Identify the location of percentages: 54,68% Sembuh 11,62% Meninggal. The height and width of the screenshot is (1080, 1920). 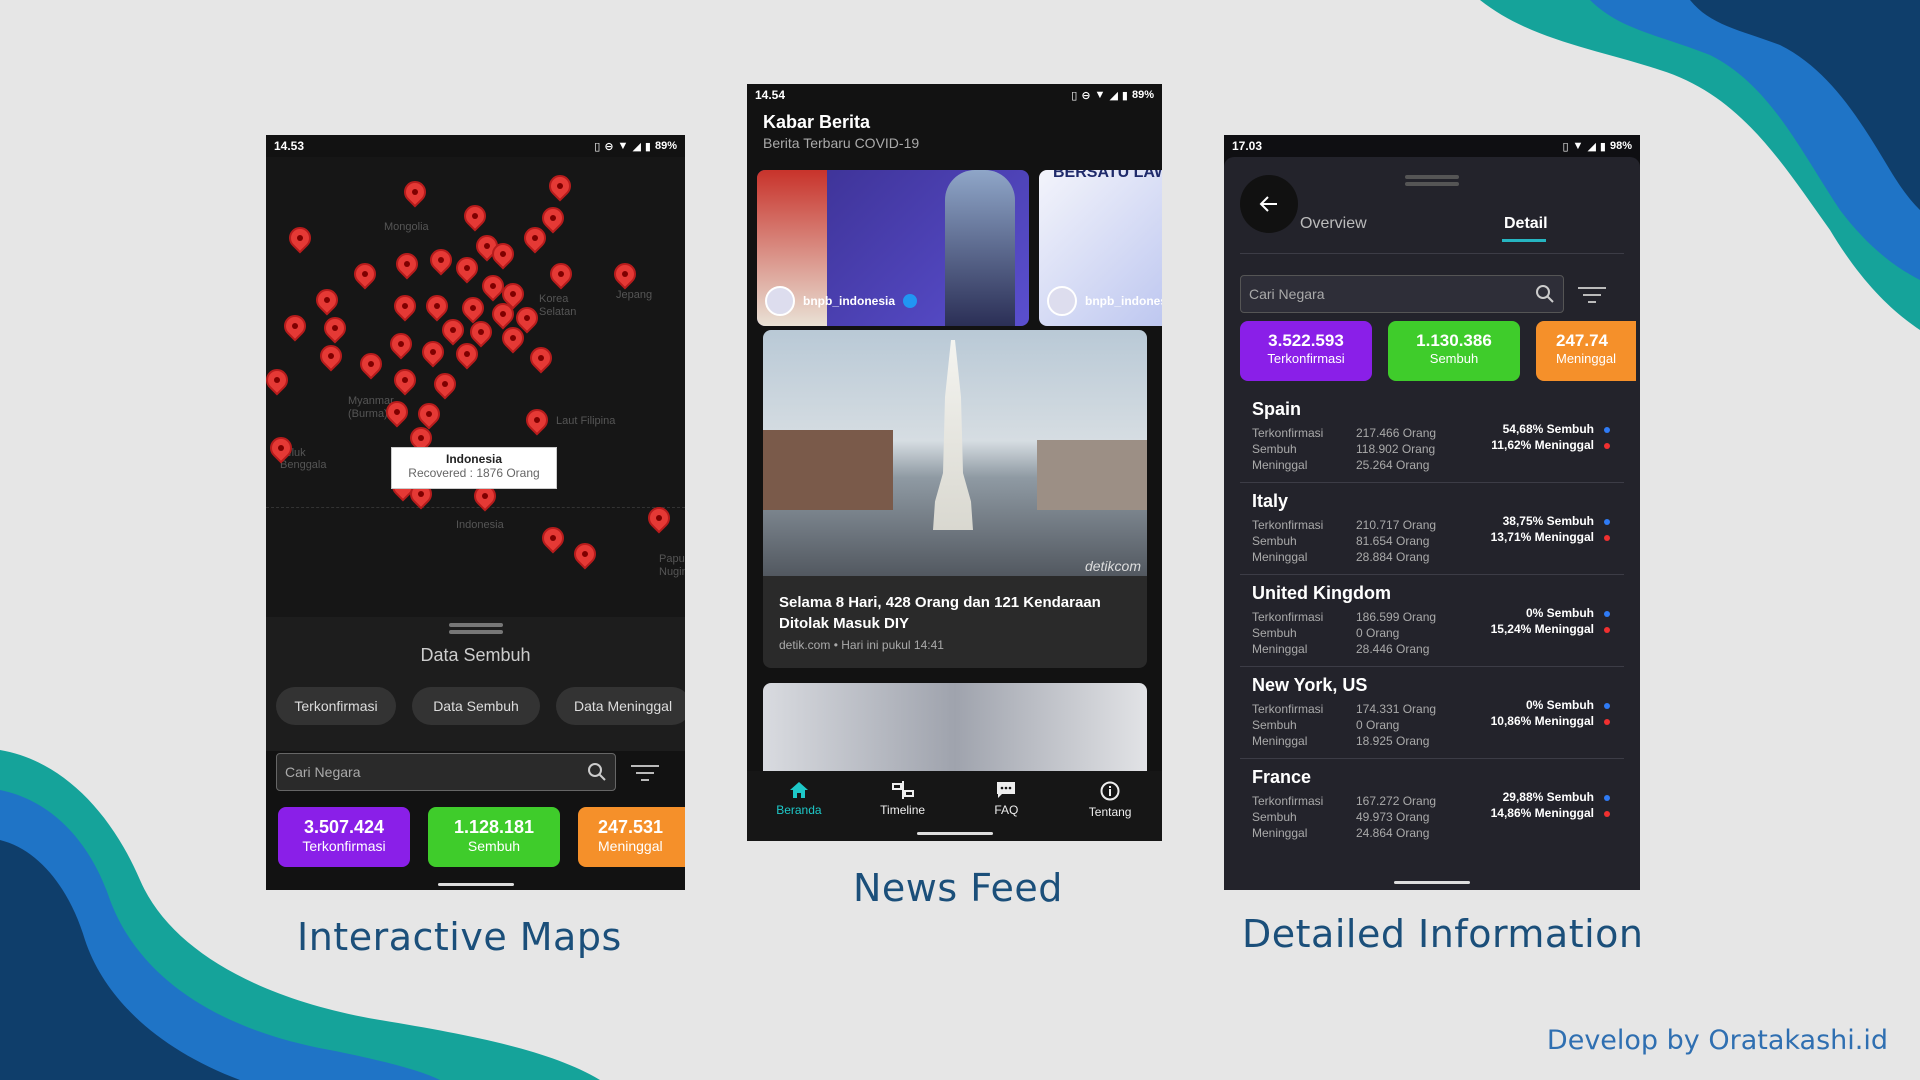
(1550, 437).